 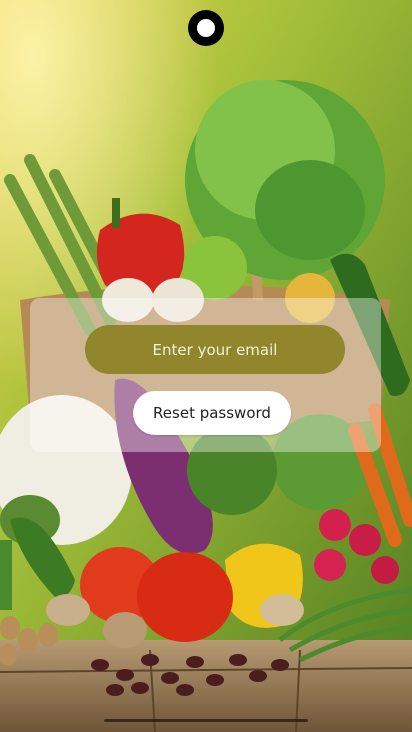 What do you see at coordinates (206, 720) in the screenshot?
I see `home-indicator` at bounding box center [206, 720].